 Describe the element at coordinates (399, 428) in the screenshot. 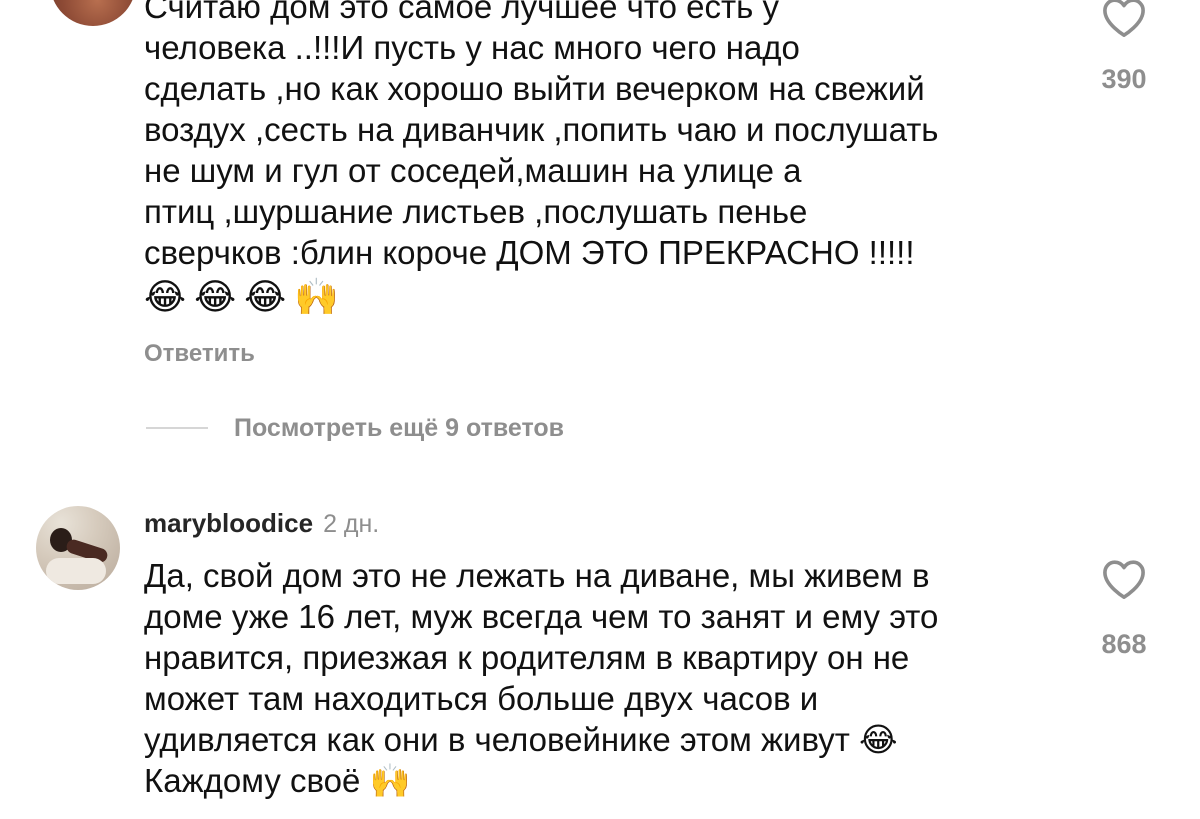

I see `view-more-replies-label: Посмотреть ещё 9 ответов` at that location.